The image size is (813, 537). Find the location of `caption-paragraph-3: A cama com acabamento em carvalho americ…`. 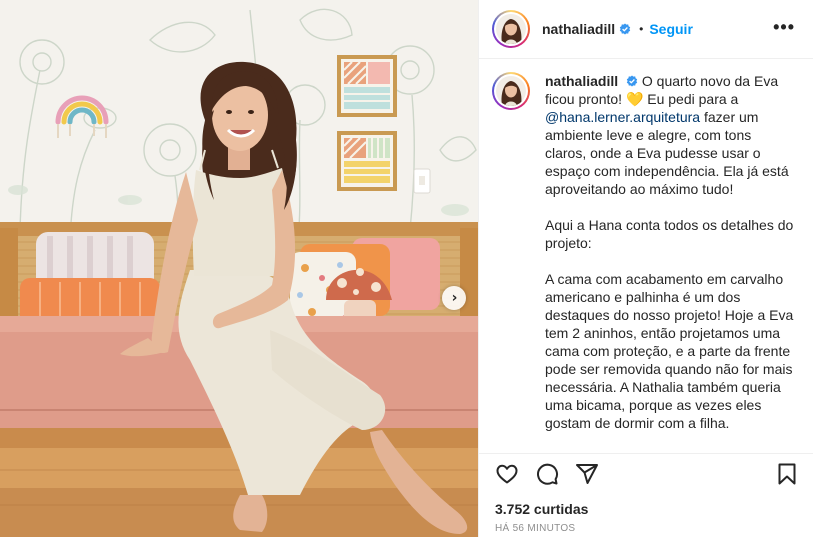

caption-paragraph-3: A cama com acabamento em carvalho americ… is located at coordinates (669, 351).